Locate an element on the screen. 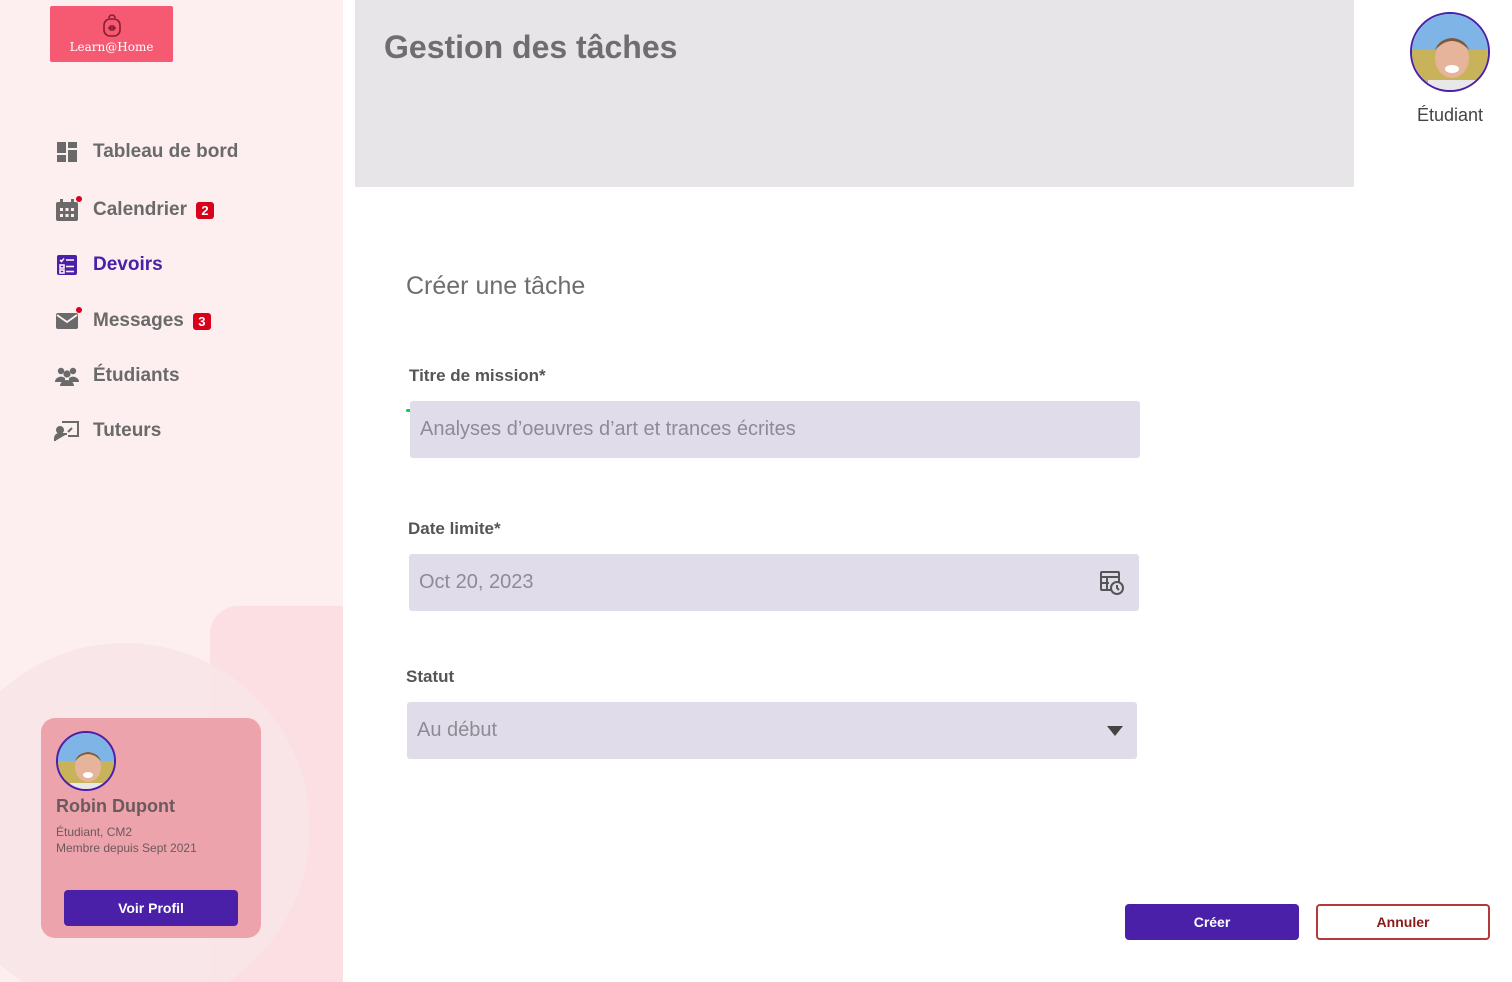 The image size is (1512, 982). sidebar-item-students: Étudiants is located at coordinates (117, 376).